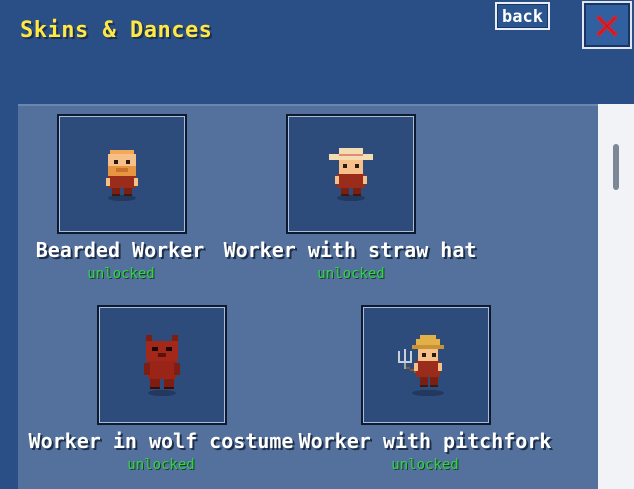  What do you see at coordinates (350, 250) in the screenshot?
I see `skin-name: Worker with straw hat` at bounding box center [350, 250].